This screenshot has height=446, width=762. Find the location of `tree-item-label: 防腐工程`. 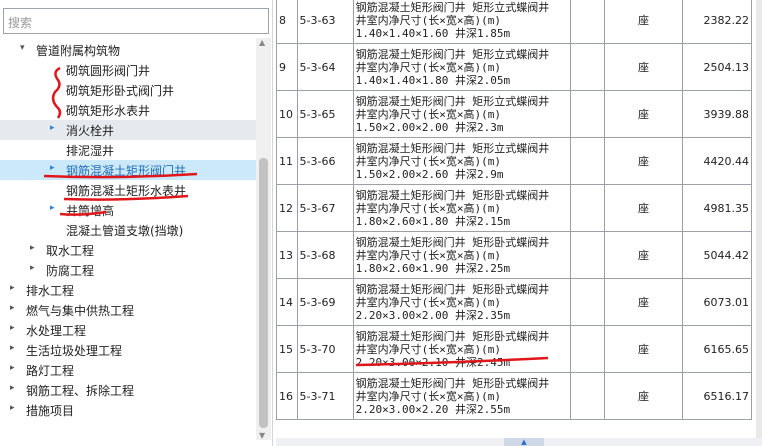

tree-item-label: 防腐工程 is located at coordinates (70, 271).